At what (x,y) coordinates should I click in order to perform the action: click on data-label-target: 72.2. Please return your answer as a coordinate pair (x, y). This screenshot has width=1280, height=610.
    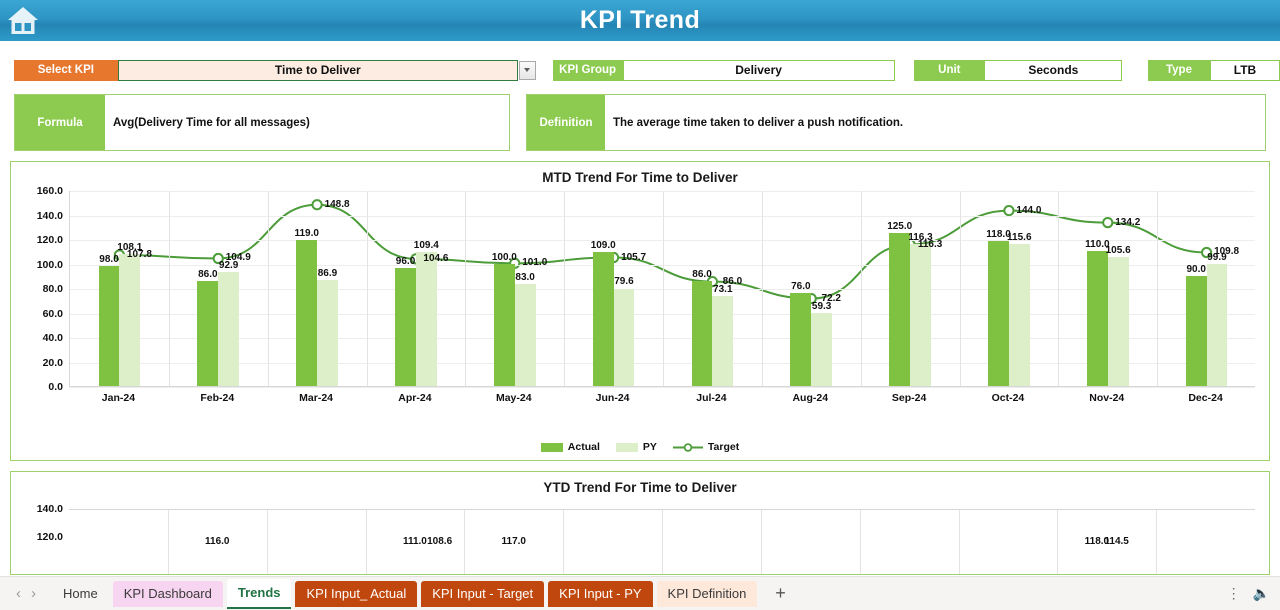
    Looking at the image, I should click on (831, 298).